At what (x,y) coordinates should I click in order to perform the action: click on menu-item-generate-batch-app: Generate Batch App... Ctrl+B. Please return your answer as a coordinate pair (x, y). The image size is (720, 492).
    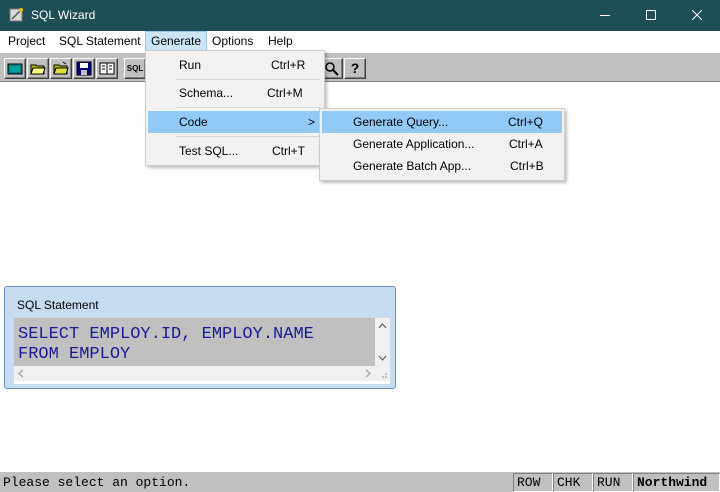
    Looking at the image, I should click on (442, 166).